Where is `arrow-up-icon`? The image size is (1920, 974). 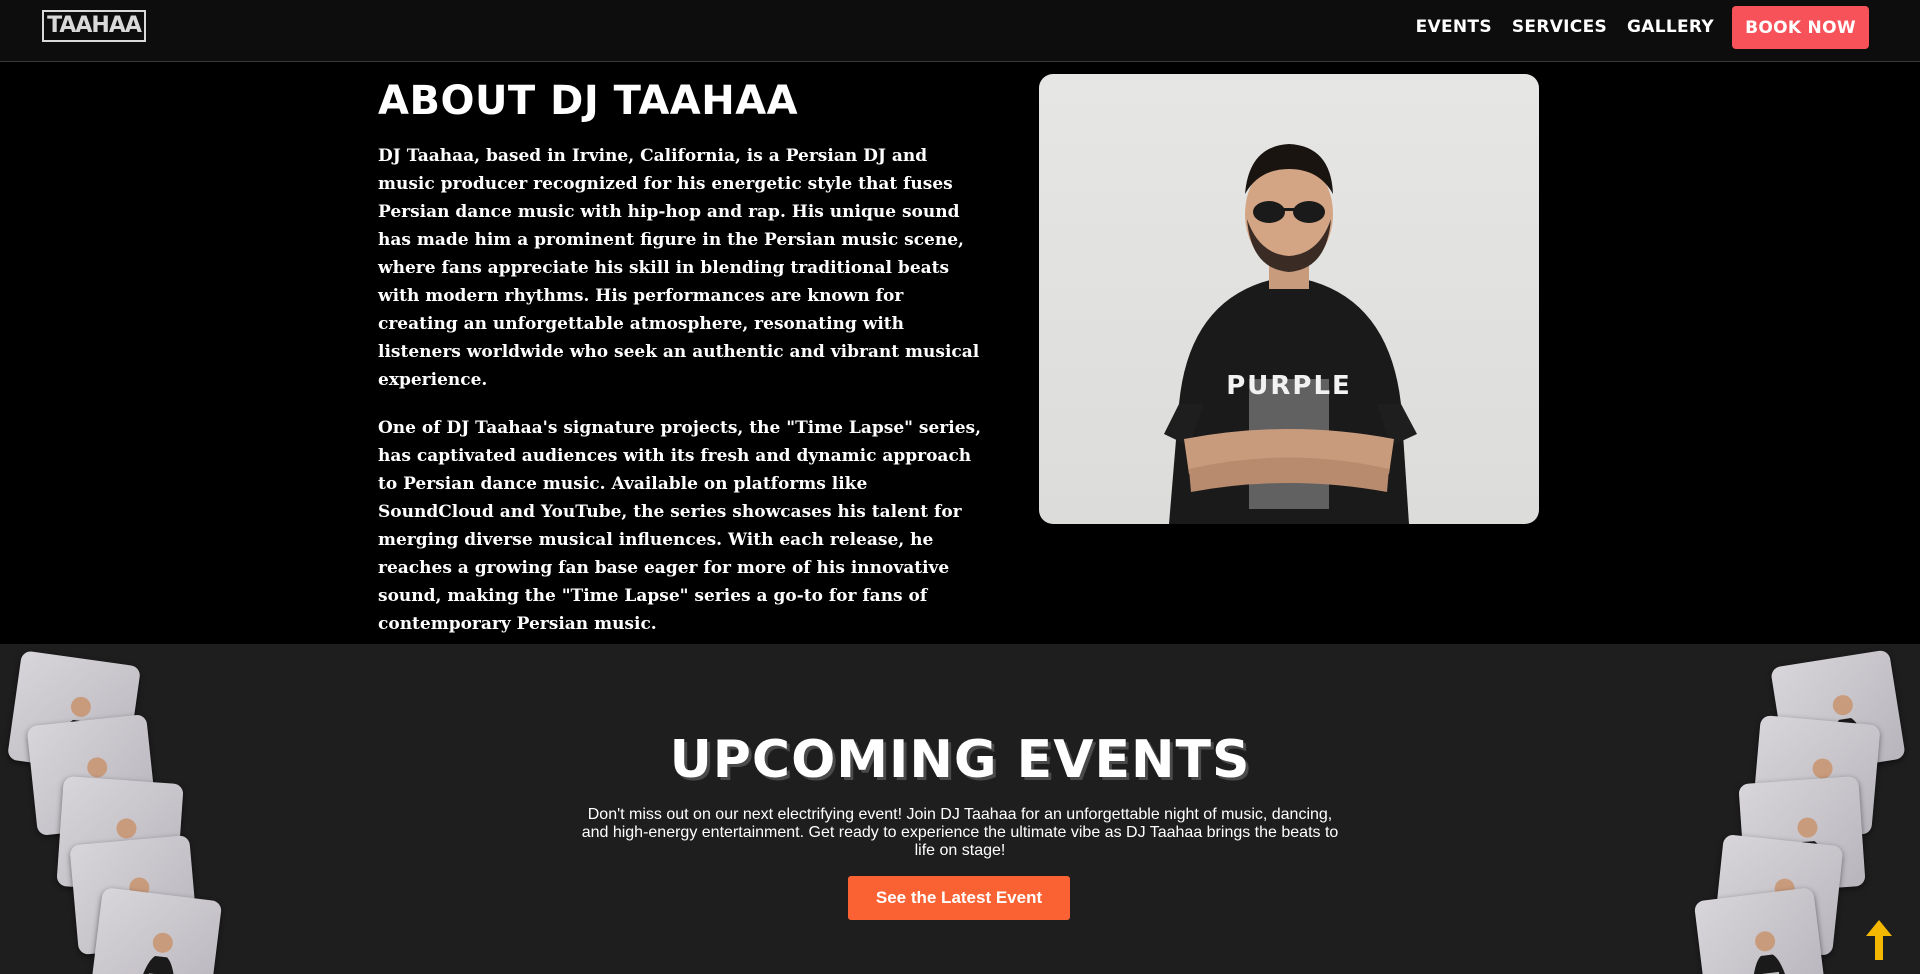
arrow-up-icon is located at coordinates (1879, 940).